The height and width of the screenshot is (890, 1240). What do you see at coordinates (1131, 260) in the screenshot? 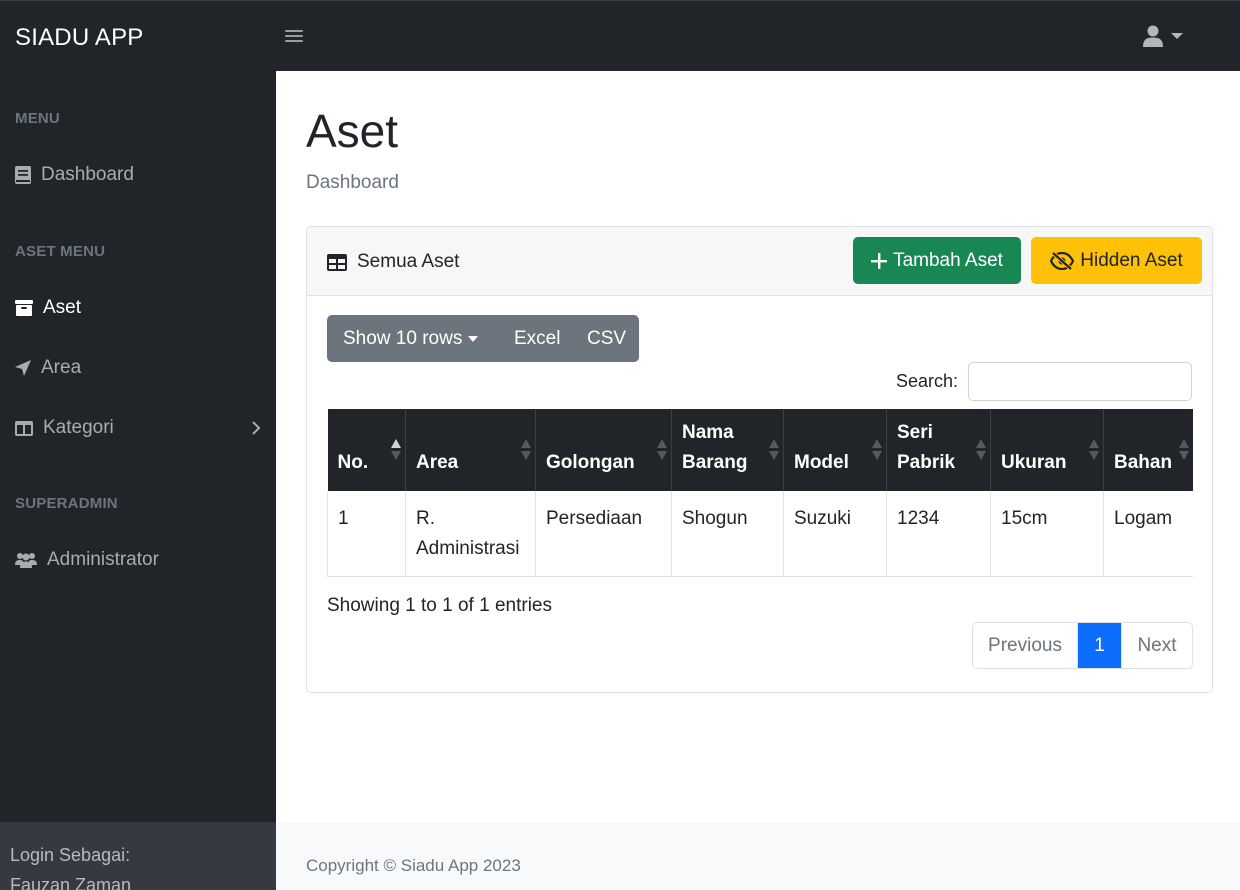
I see `hidden-asset-label: Hidden Aset` at bounding box center [1131, 260].